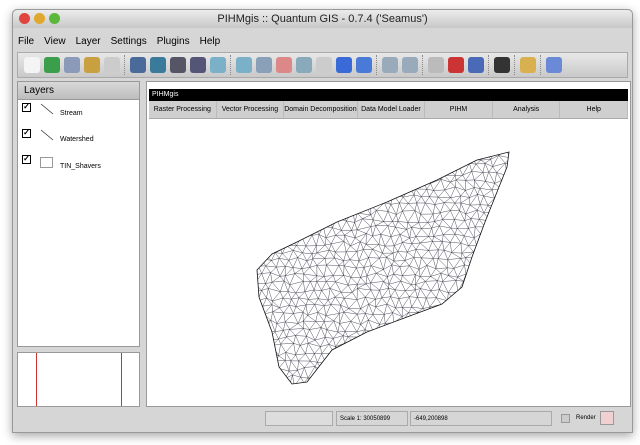 This screenshot has height=445, width=640. I want to click on scale-display: Scale 1: 30050899, so click(372, 418).